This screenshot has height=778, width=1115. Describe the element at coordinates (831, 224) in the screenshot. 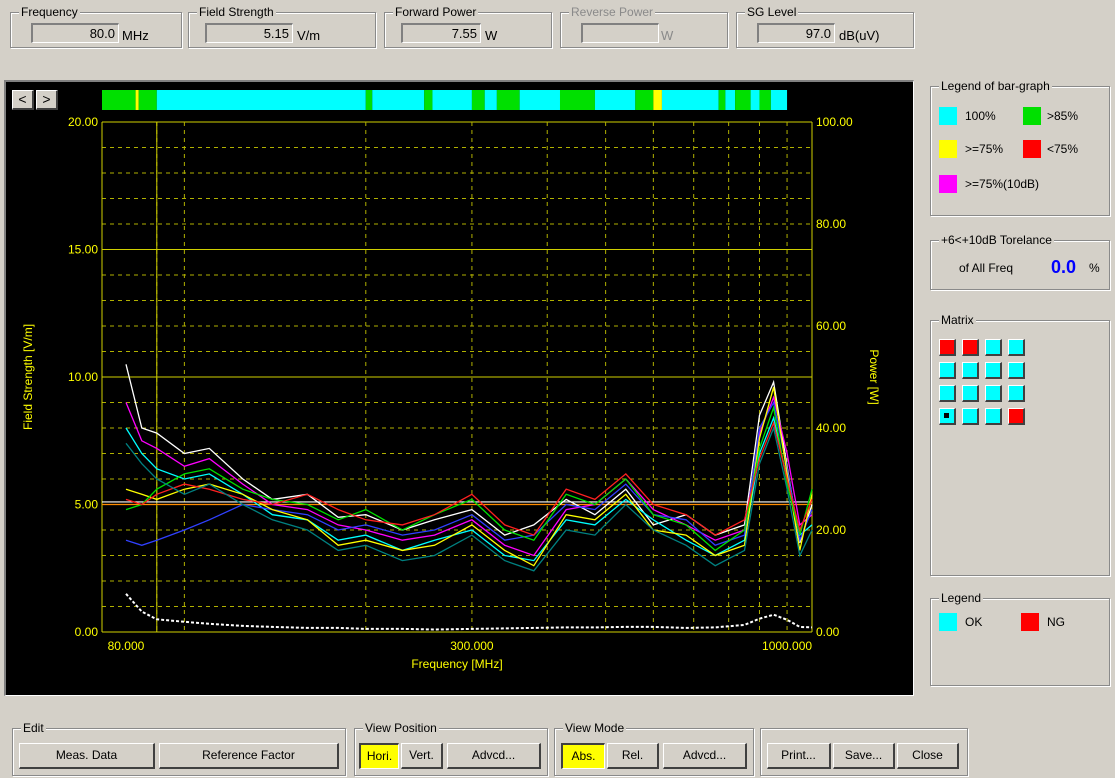

I see `y2-tick-label: 80.00` at that location.